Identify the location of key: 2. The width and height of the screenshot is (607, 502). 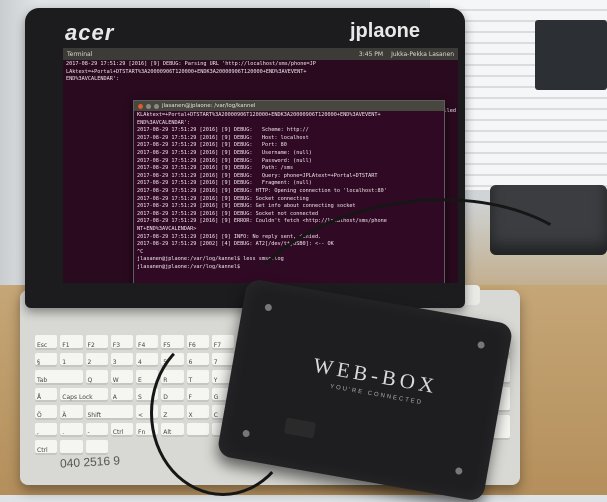
(96, 360).